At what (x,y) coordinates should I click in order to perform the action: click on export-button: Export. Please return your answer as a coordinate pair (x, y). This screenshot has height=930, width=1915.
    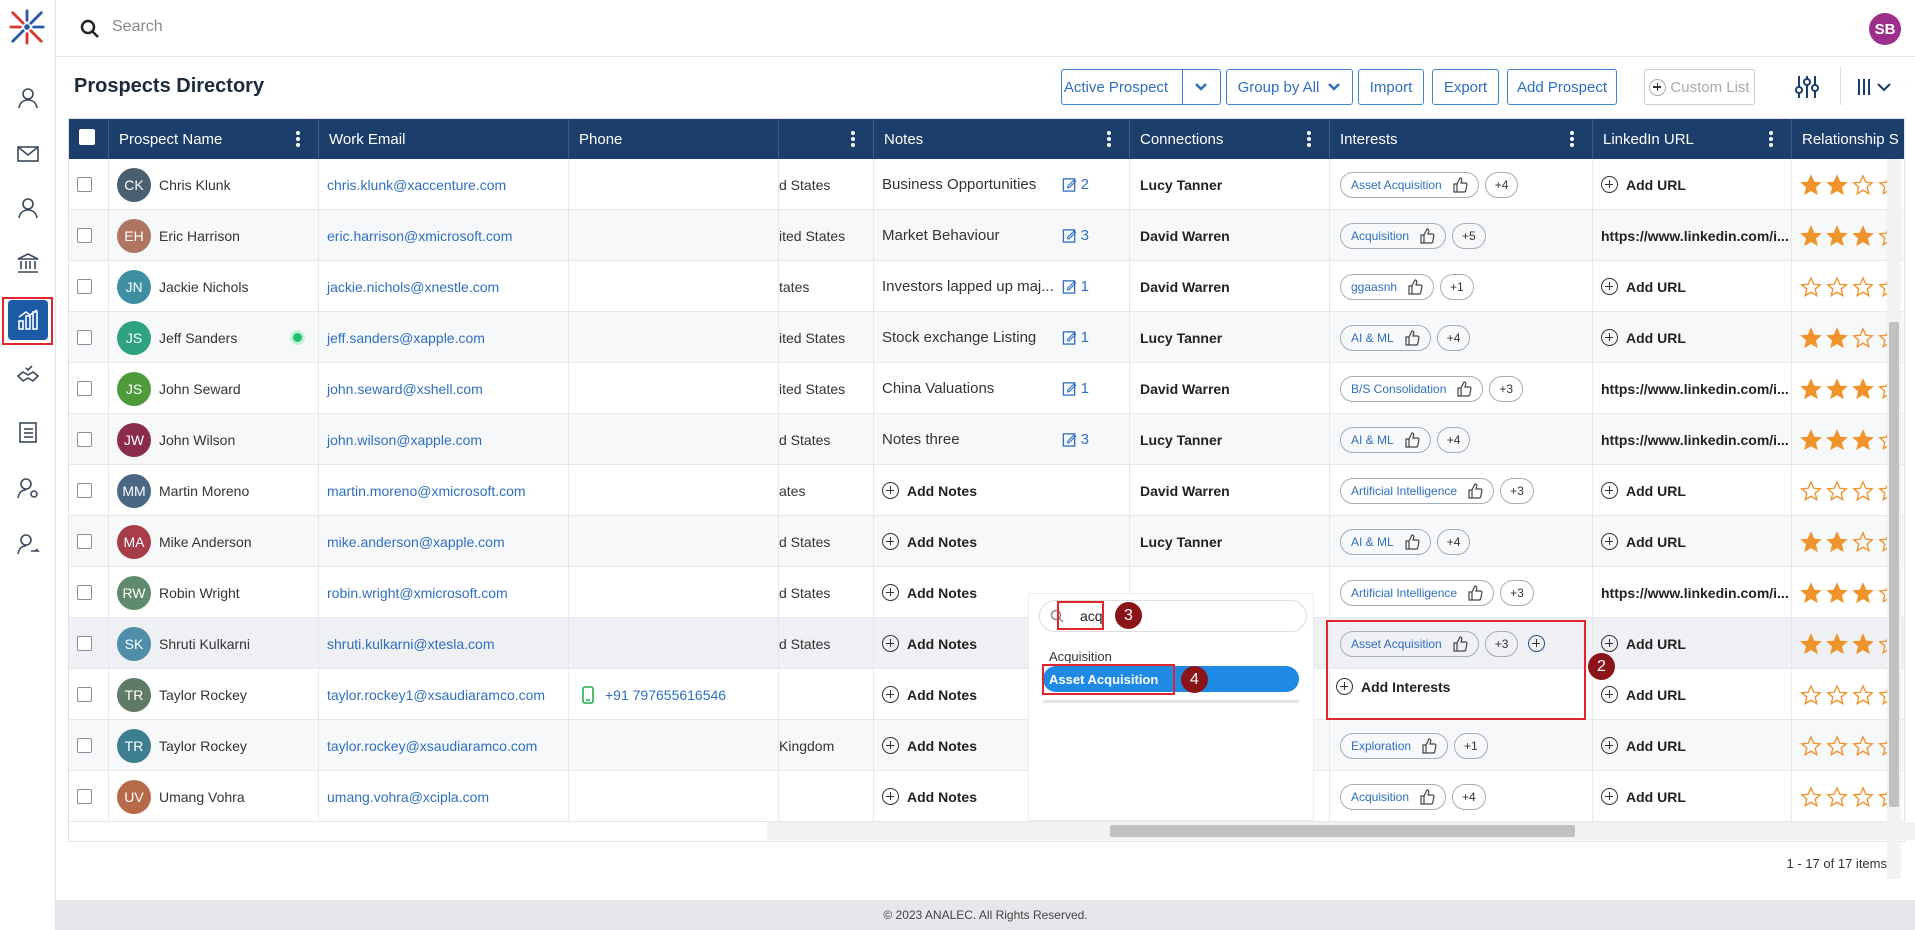
    Looking at the image, I should click on (1465, 87).